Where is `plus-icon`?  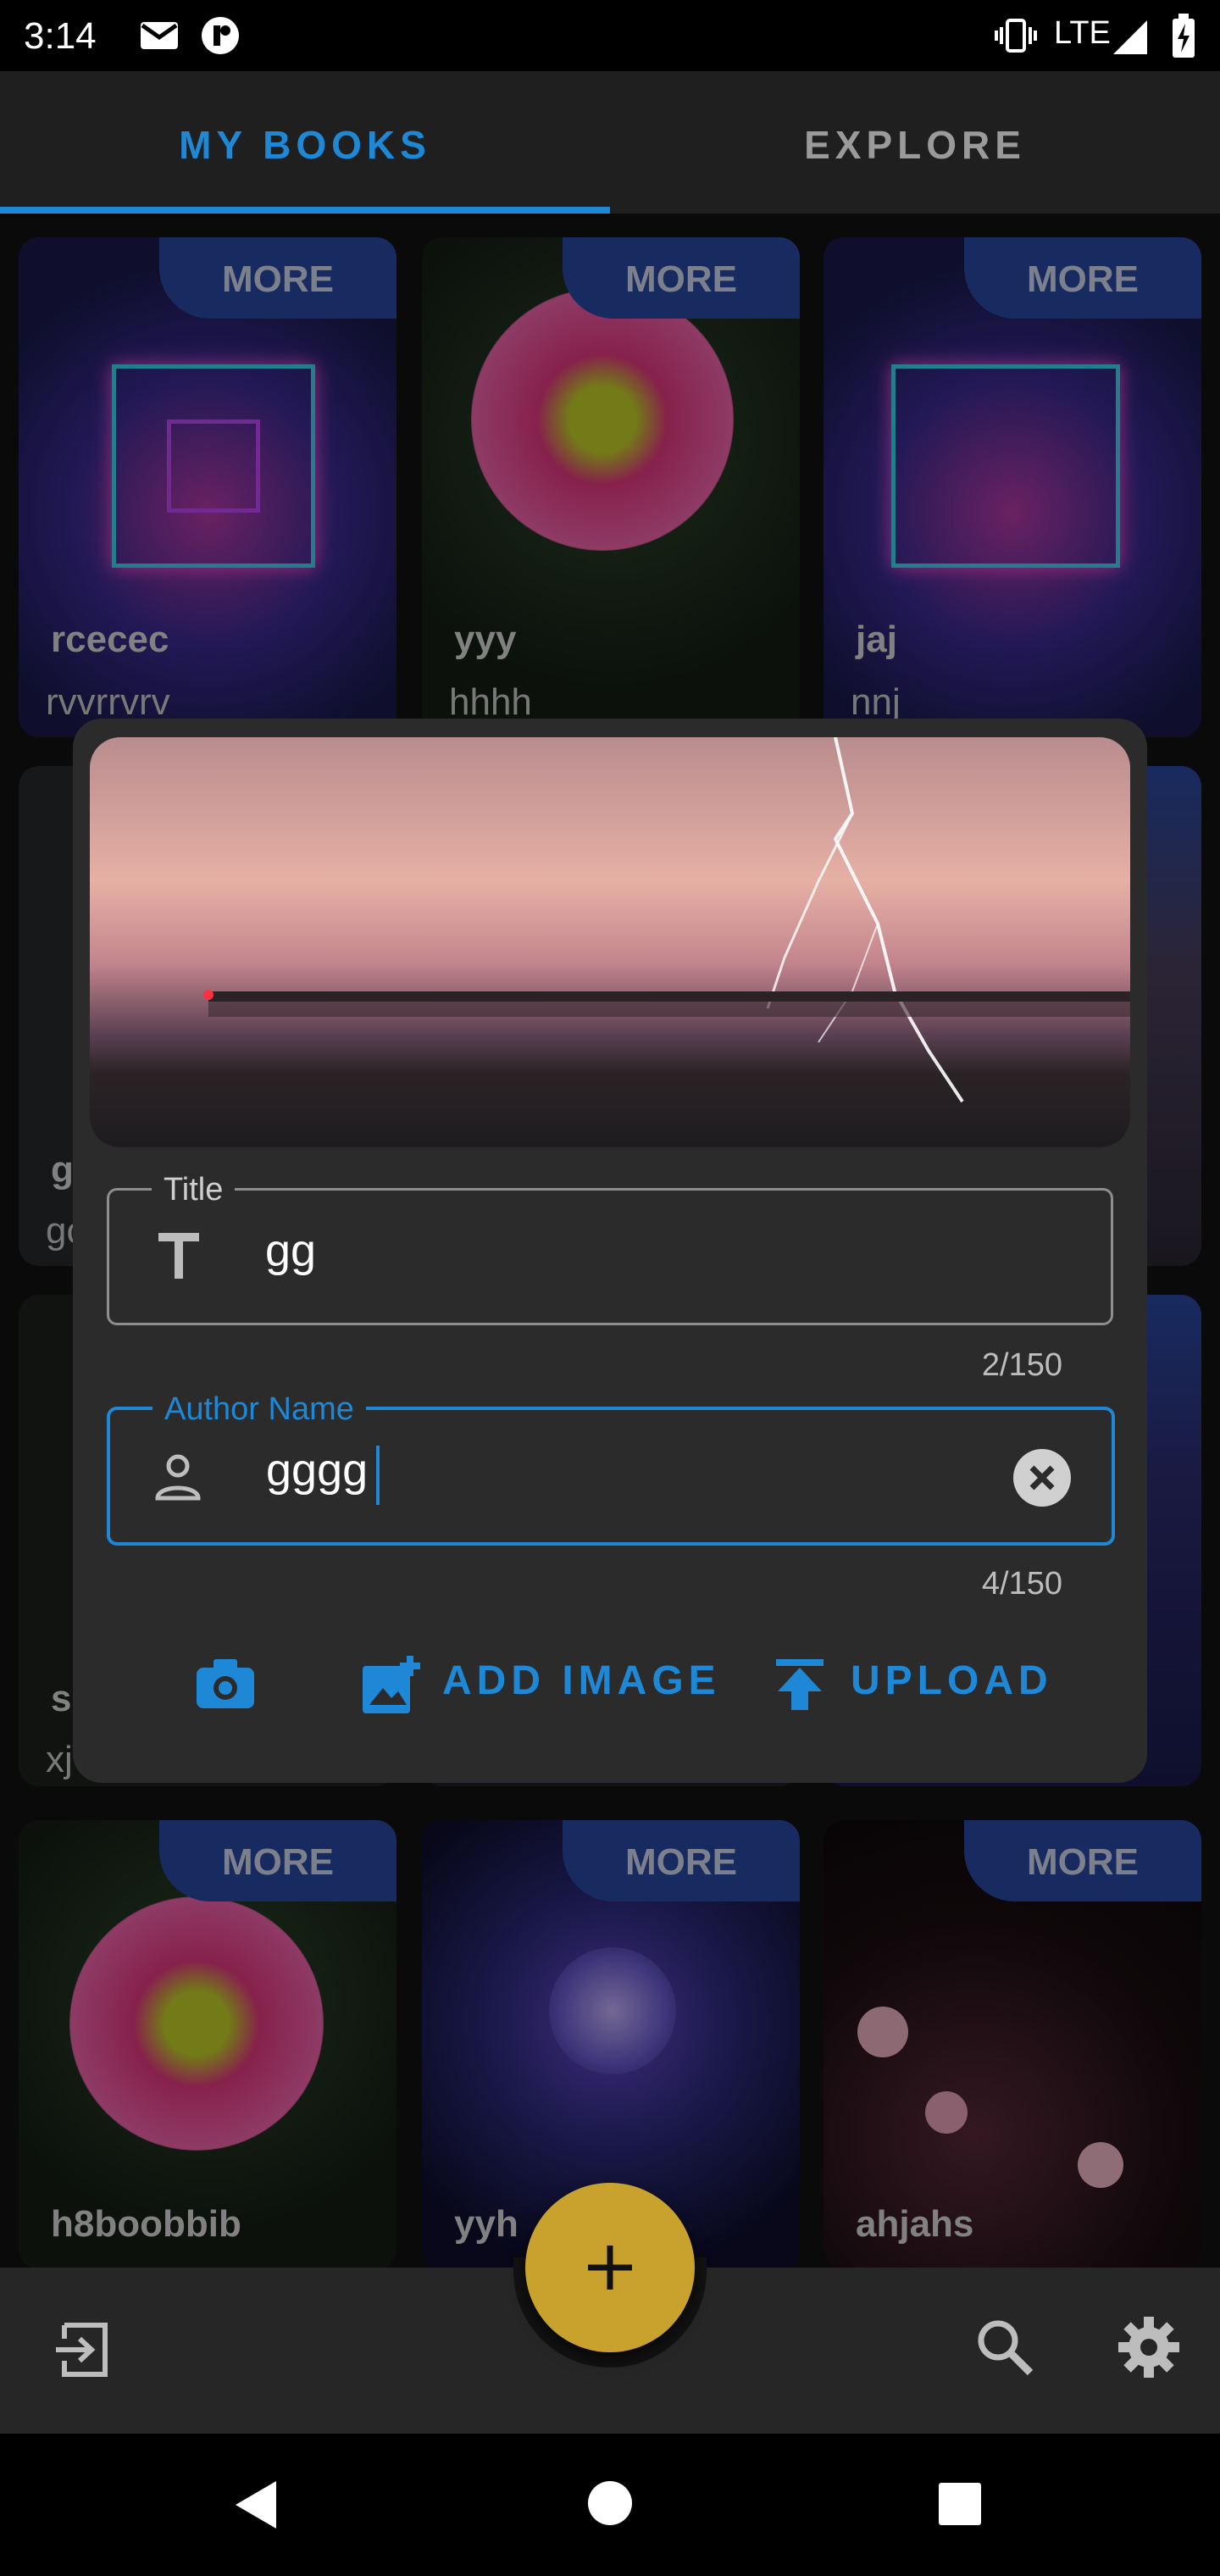 plus-icon is located at coordinates (610, 2268).